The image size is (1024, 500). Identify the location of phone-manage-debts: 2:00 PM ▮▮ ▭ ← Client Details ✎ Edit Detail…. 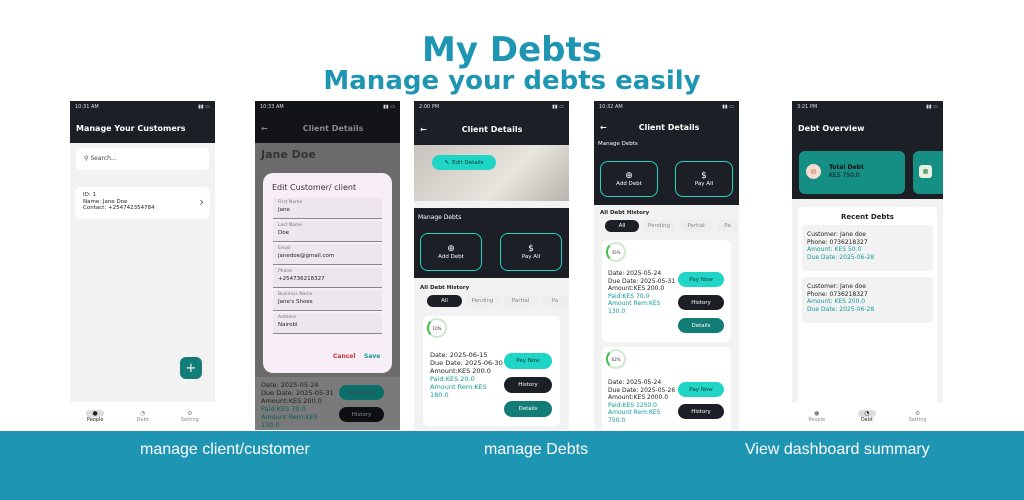
(491, 265).